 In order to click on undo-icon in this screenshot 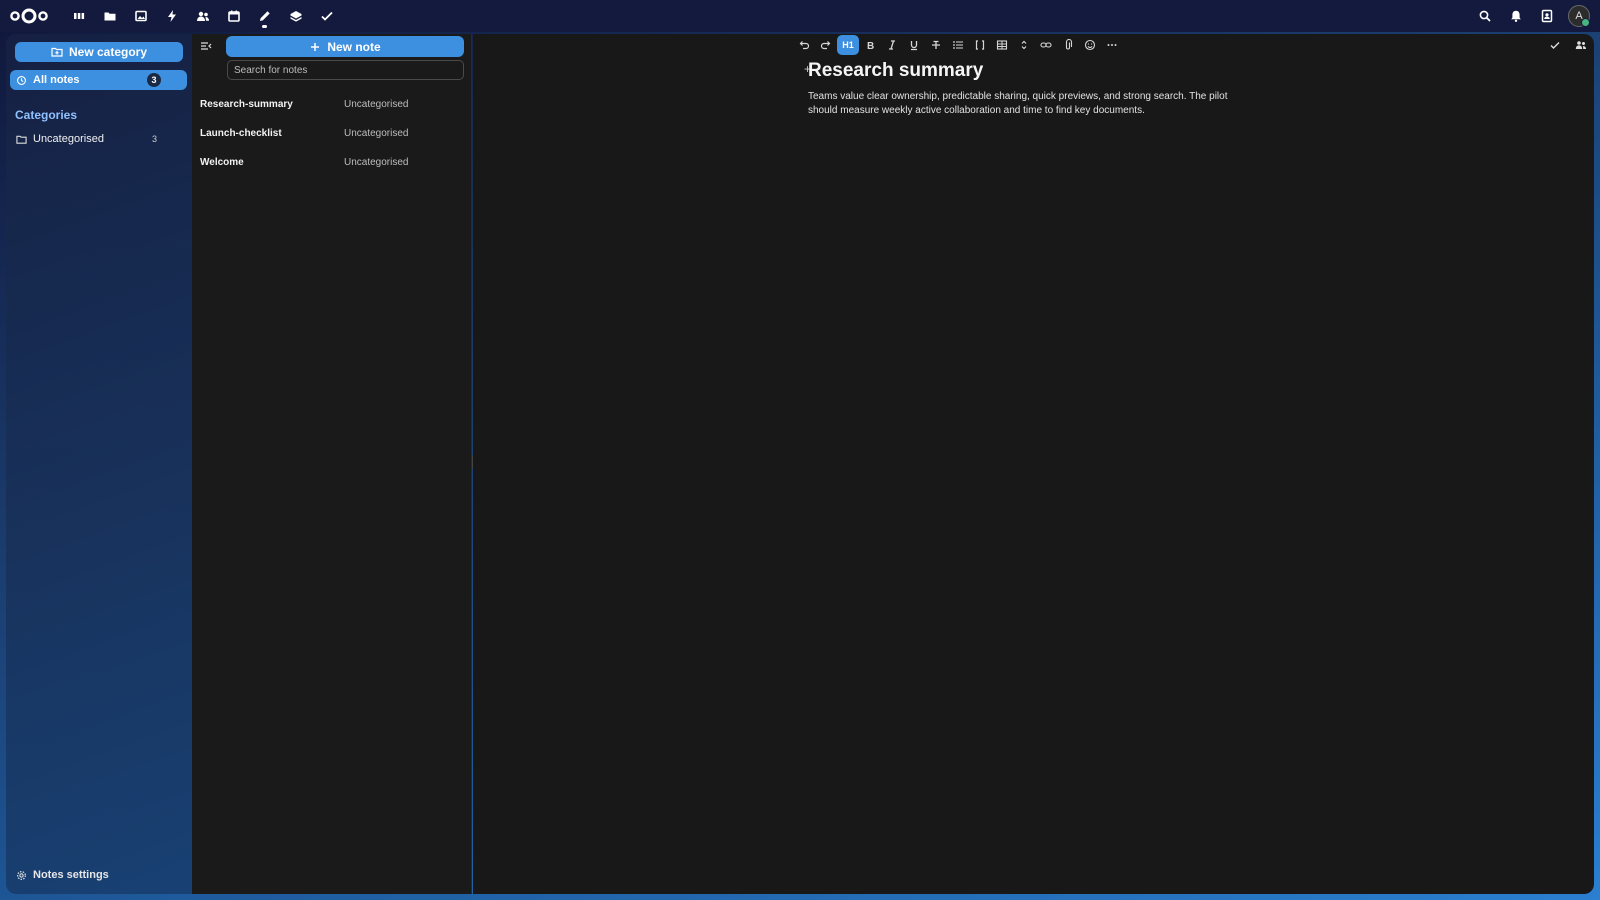, I will do `click(804, 45)`.